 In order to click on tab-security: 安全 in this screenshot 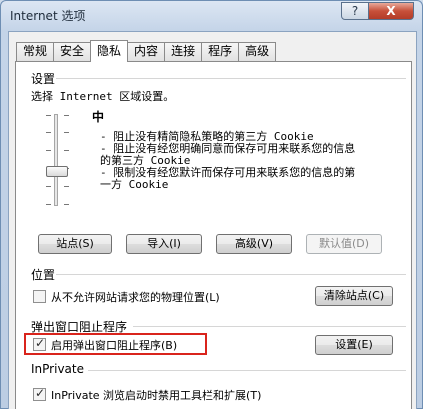, I will do `click(72, 51)`.